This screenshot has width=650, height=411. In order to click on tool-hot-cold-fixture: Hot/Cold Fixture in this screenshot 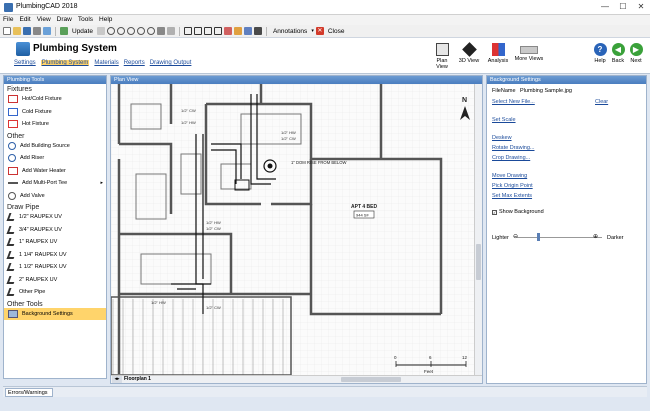, I will do `click(55, 99)`.